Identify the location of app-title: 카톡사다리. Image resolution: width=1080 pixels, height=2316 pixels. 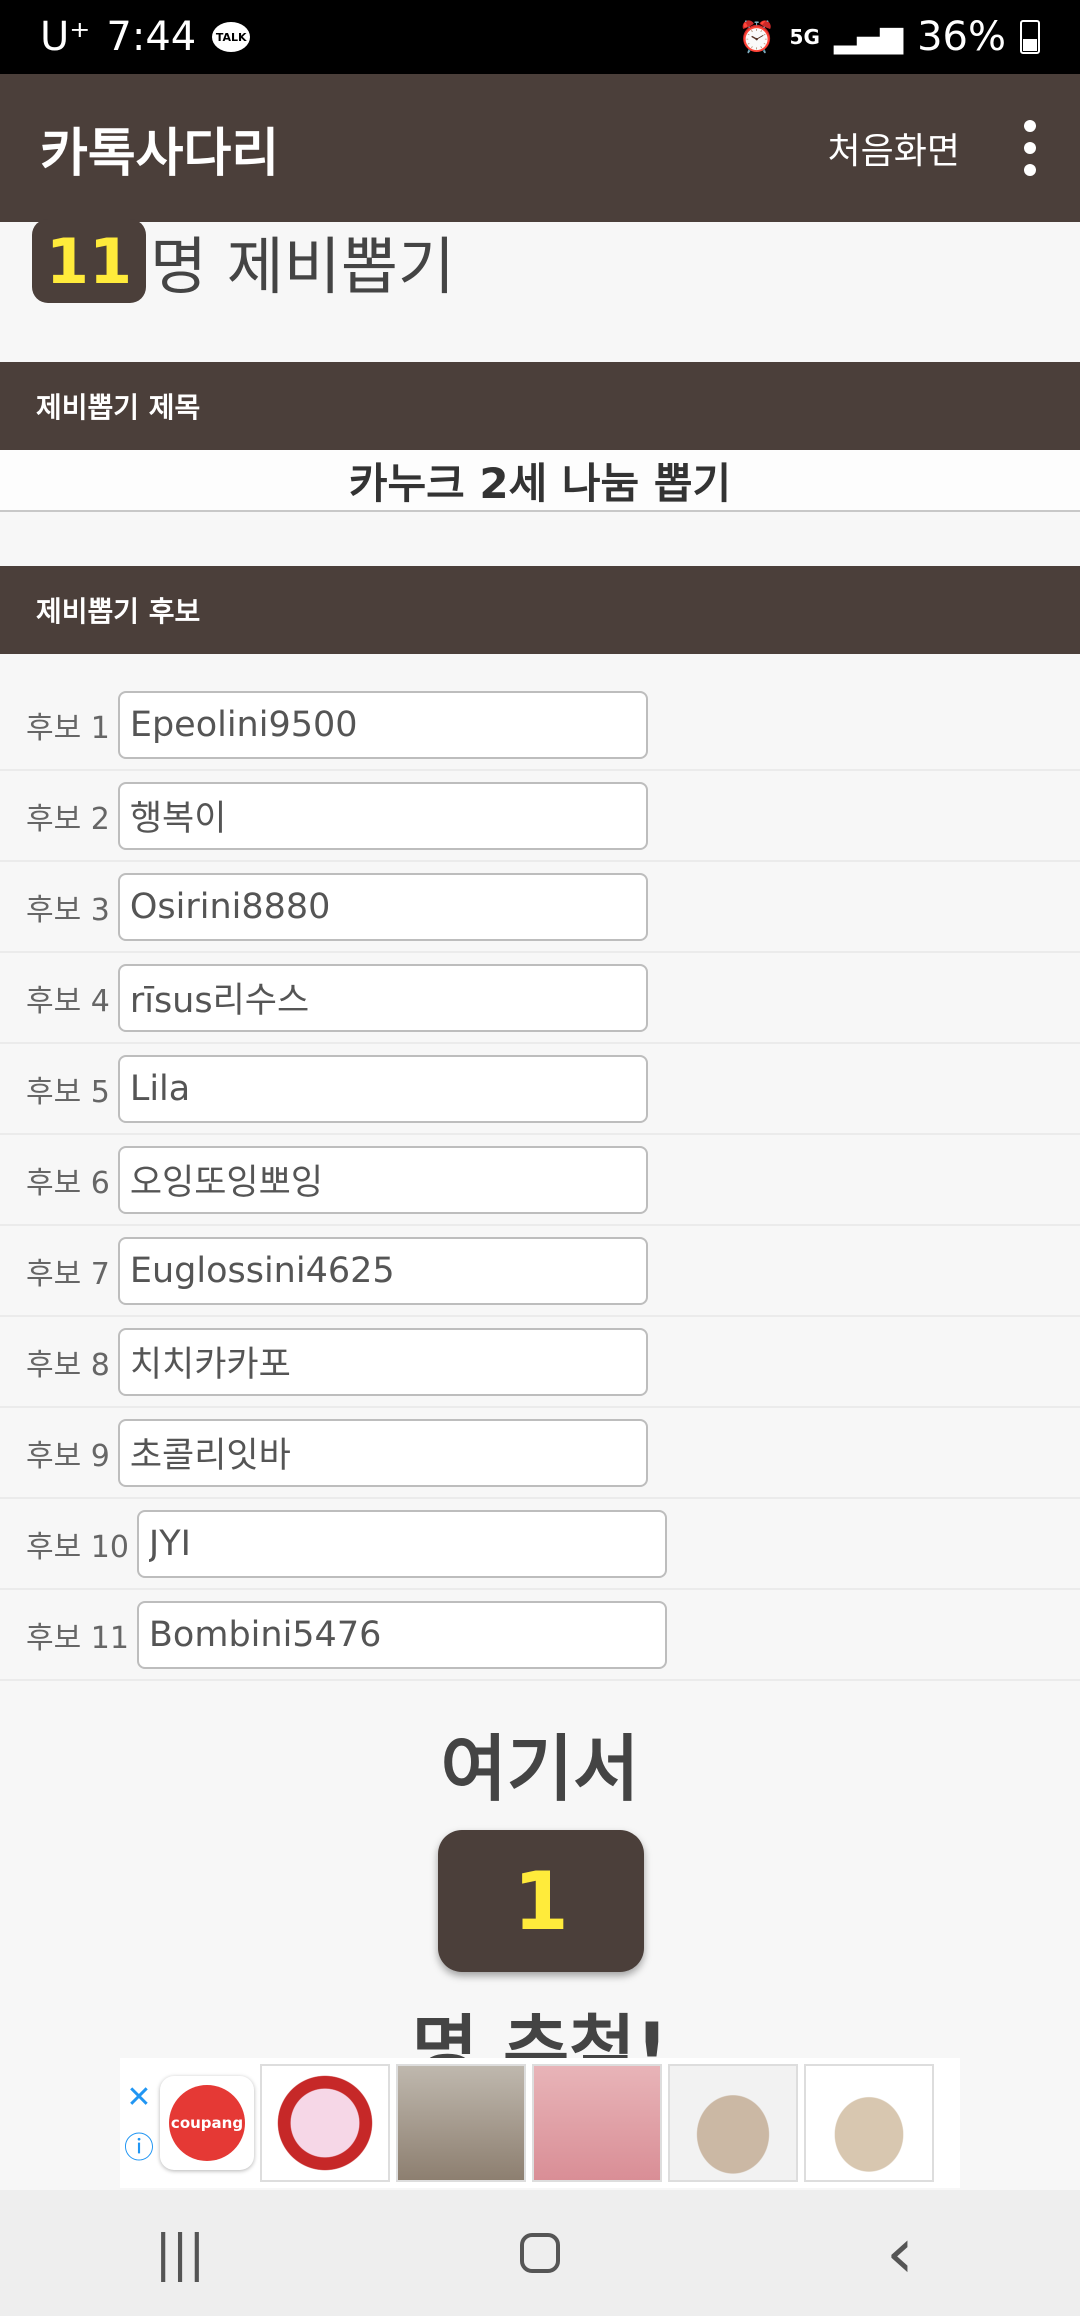
(160, 153).